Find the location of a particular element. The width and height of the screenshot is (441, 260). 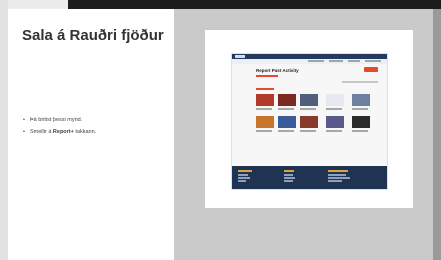

bullet-2-bold: Report+ is located at coordinates (63, 132).